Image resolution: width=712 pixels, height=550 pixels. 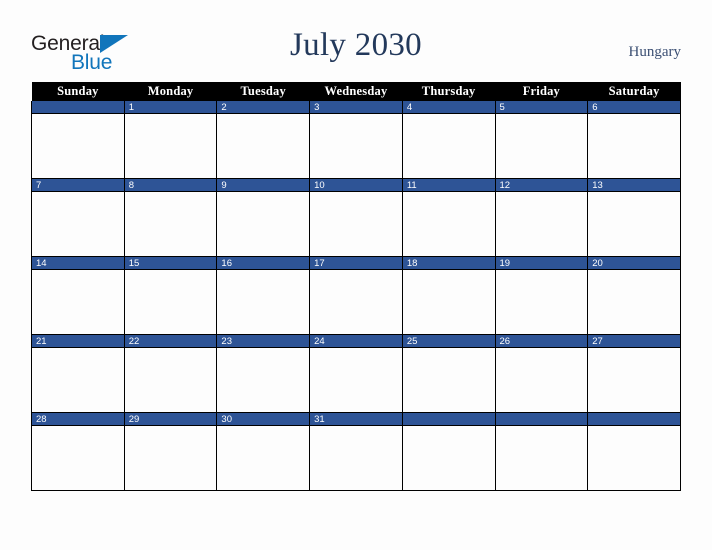 What do you see at coordinates (541, 341) in the screenshot?
I see `calendar-day-number: 26` at bounding box center [541, 341].